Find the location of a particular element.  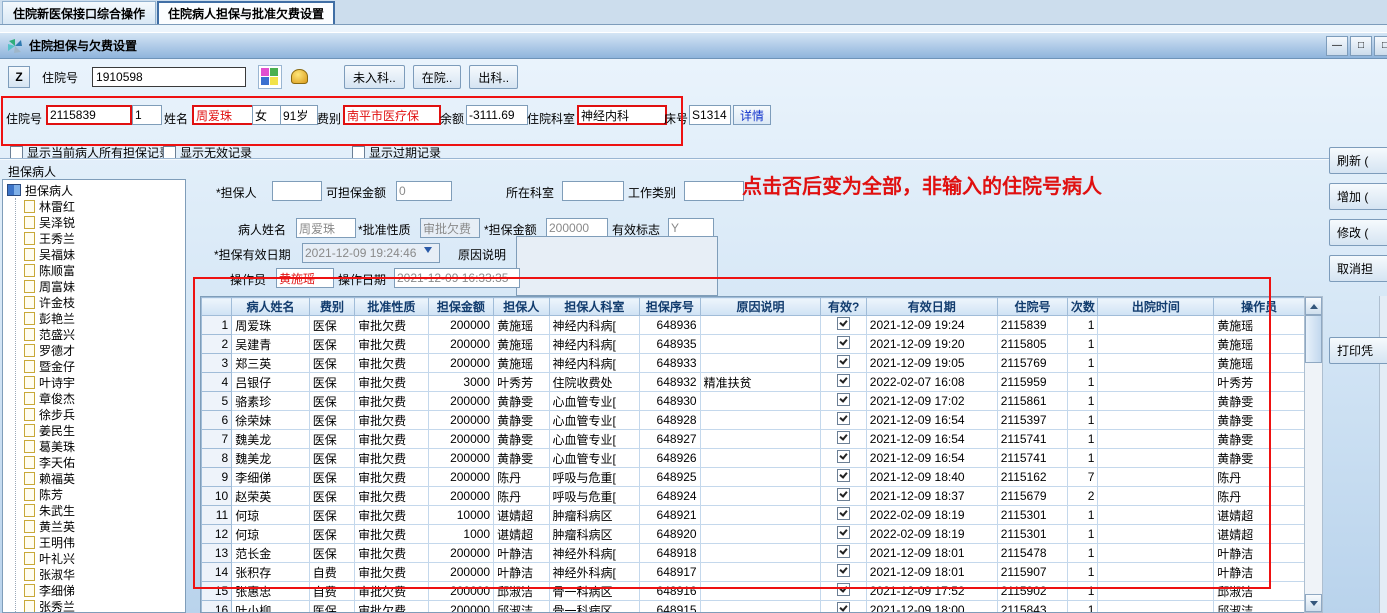

table-scrollbar is located at coordinates (1313, 454).